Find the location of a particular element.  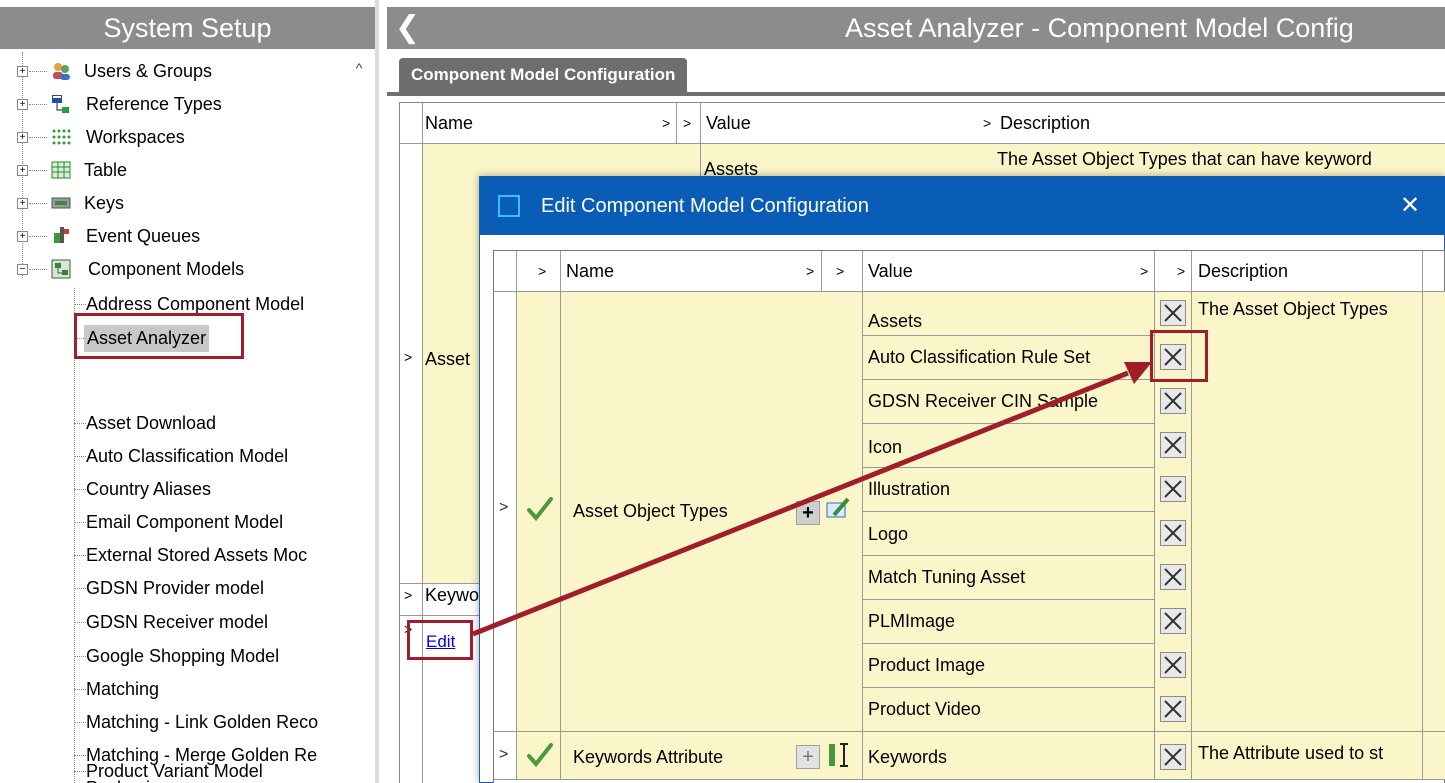

description-cell: The Attribute used to st is located at coordinates (1291, 753).